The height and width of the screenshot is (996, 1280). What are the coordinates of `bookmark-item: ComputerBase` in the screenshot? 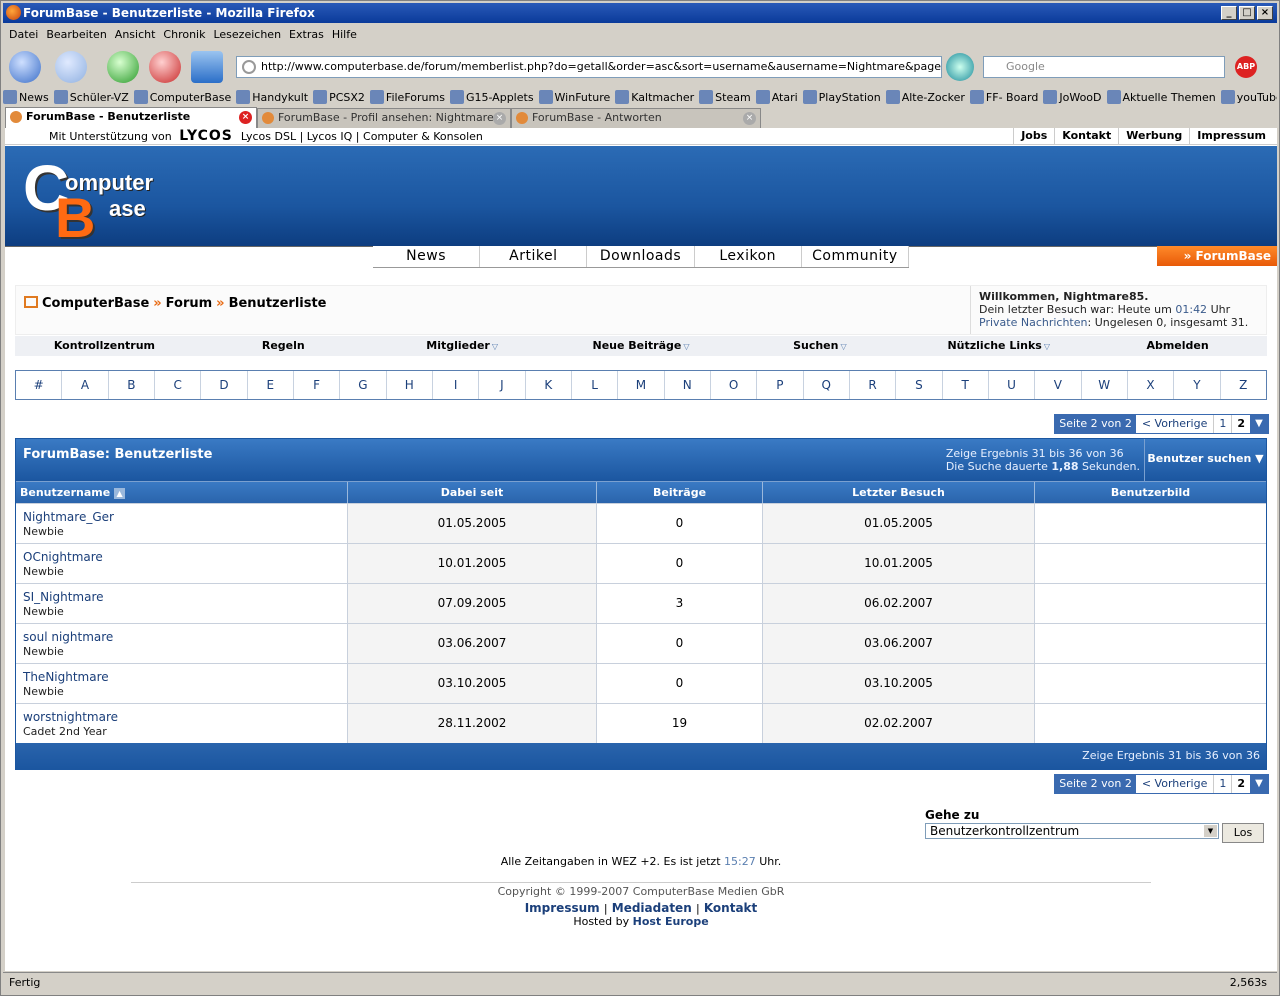 It's located at (182, 97).